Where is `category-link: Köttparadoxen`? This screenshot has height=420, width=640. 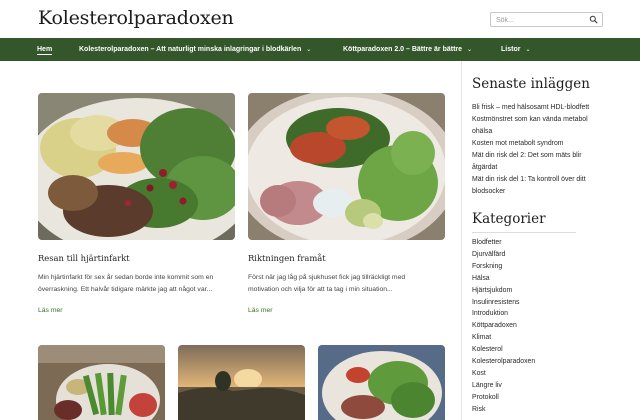
category-link: Köttparadoxen is located at coordinates (552, 326).